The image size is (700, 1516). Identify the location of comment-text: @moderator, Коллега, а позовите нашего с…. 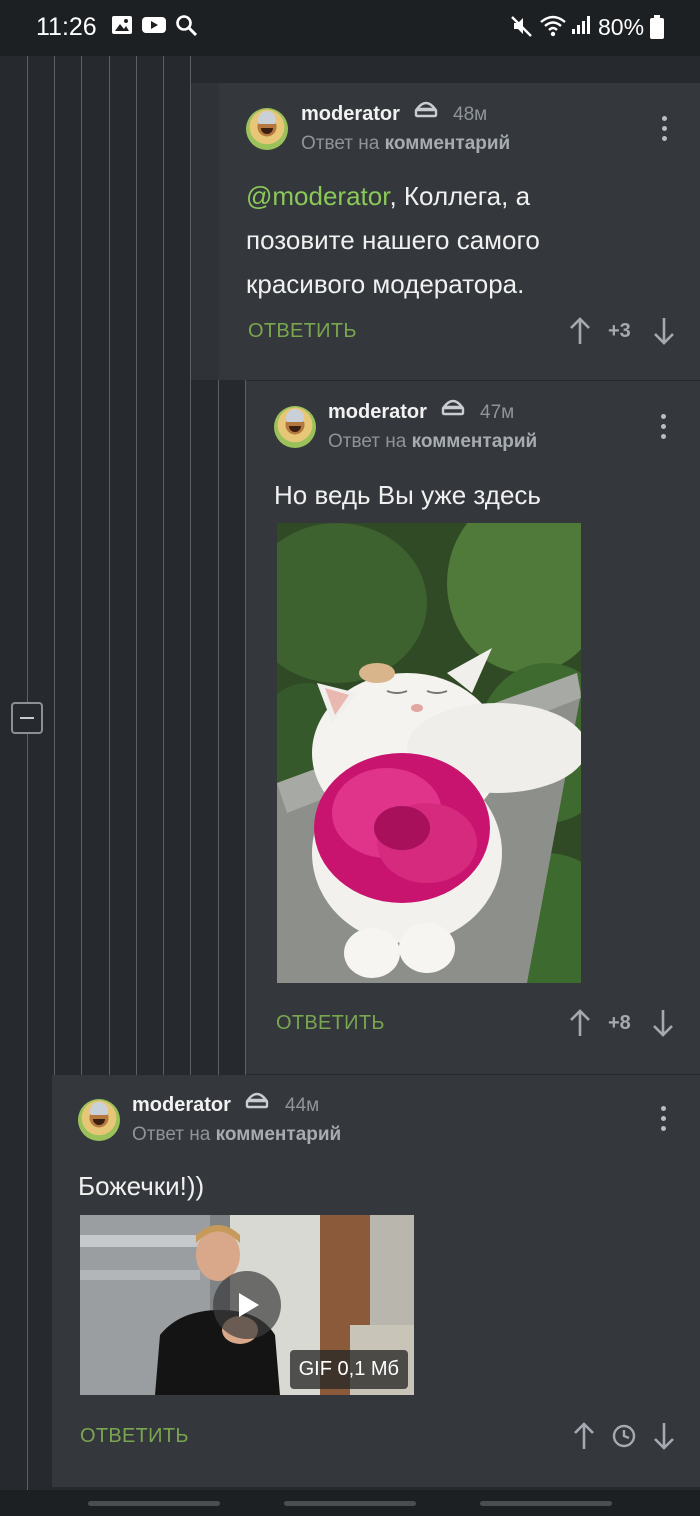
(393, 240).